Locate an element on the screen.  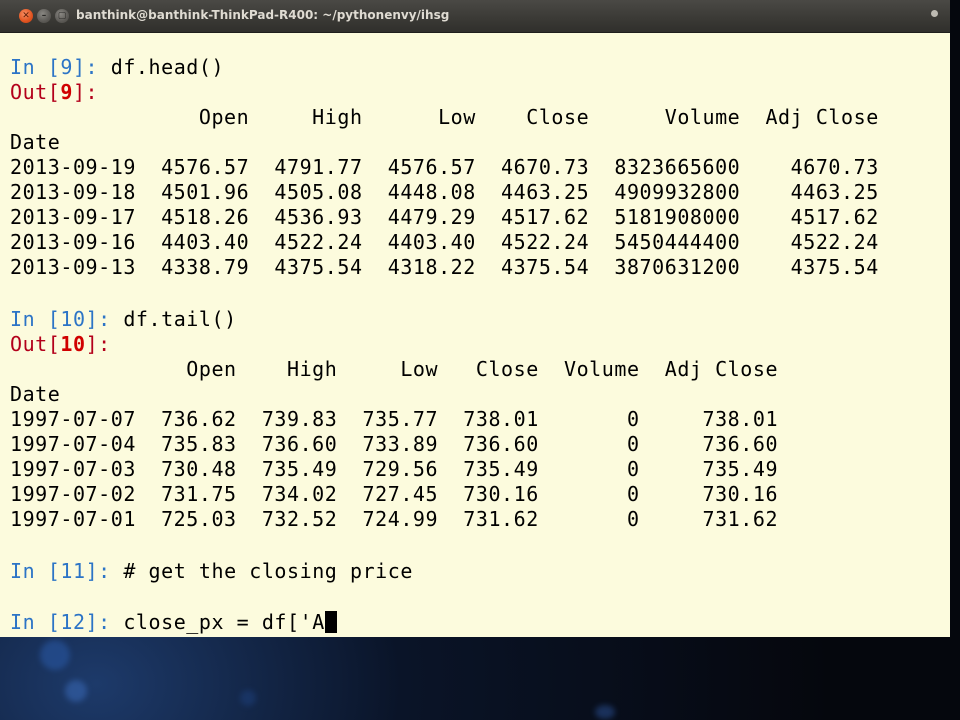
minimize-icon: – is located at coordinates (44, 15).